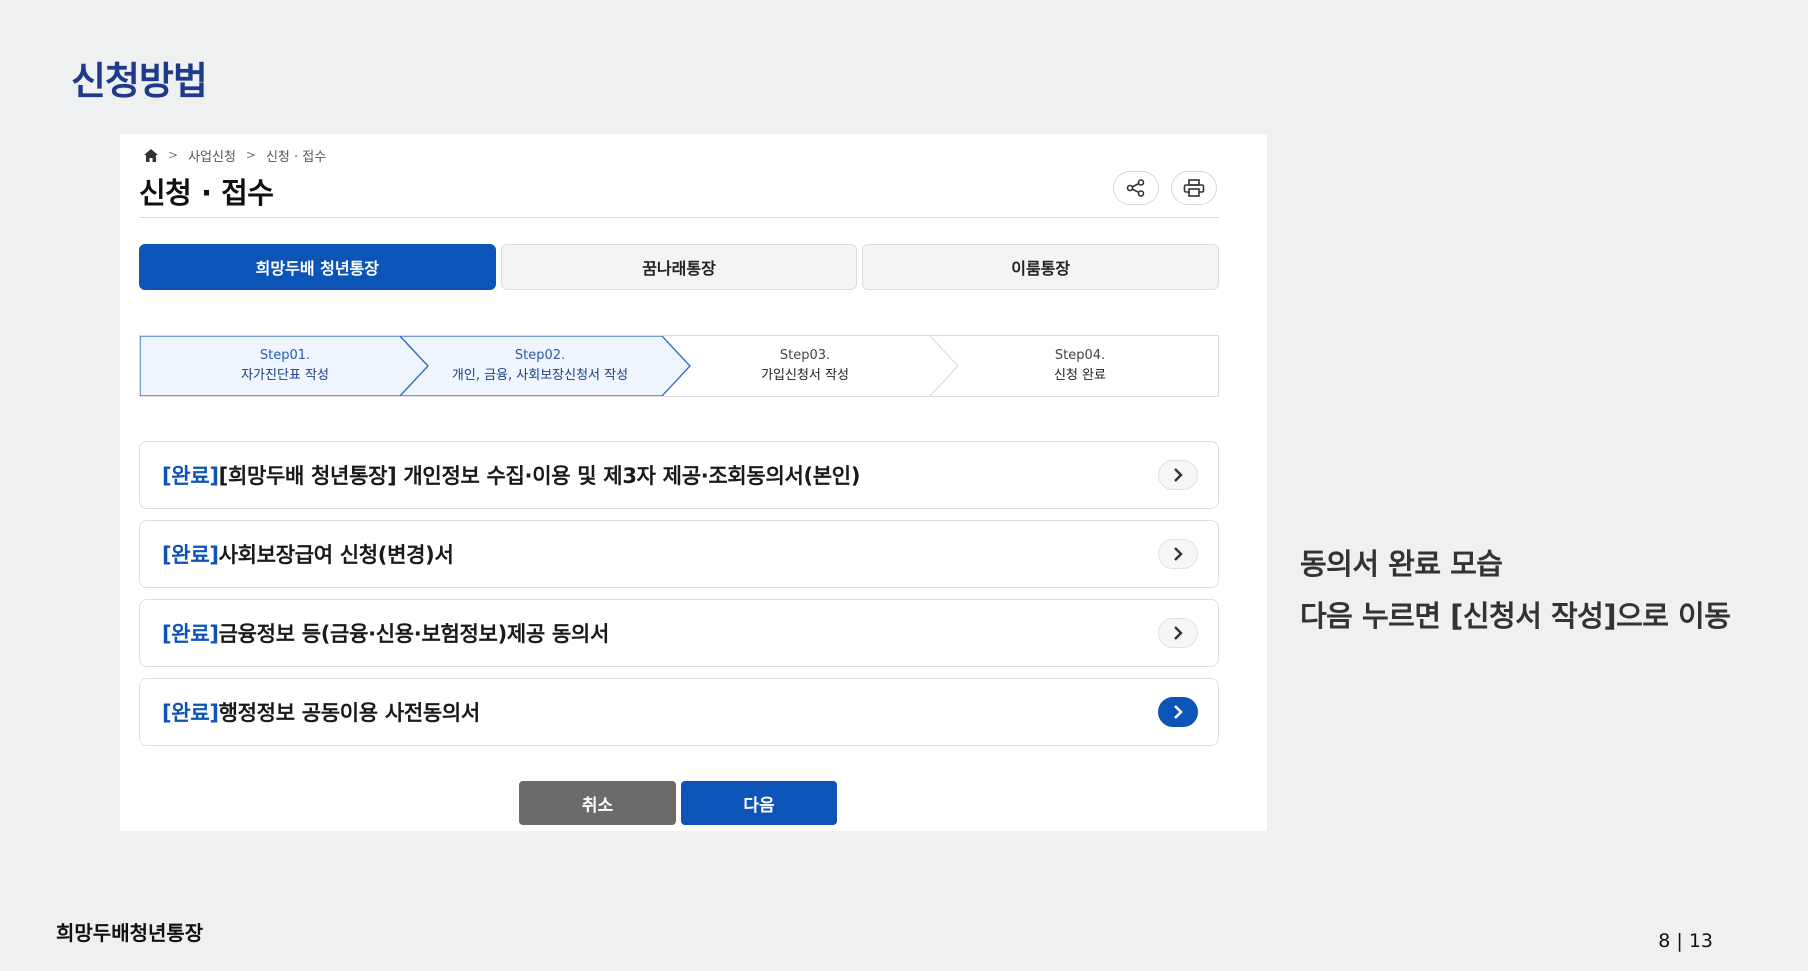 The image size is (1808, 971). I want to click on breadcrumb: > 사업신청 > 신청 · 접수, so click(235, 155).